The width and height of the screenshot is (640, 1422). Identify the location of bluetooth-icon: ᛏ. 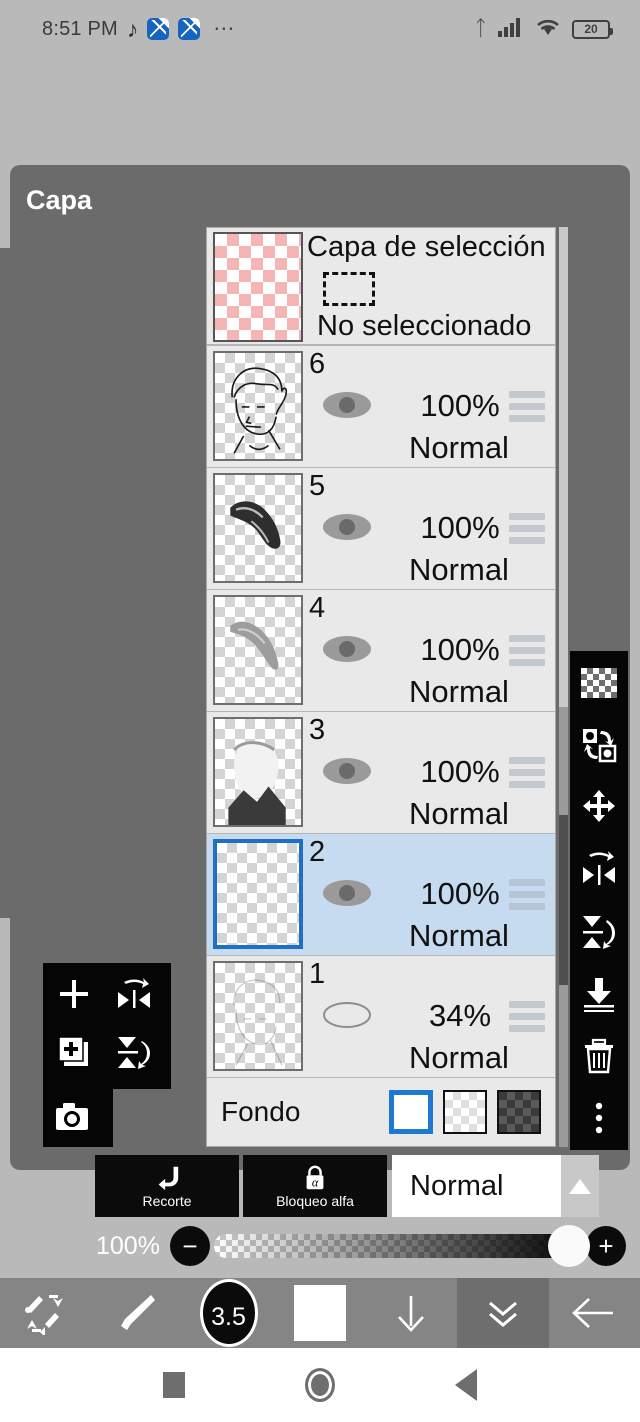
(480, 28).